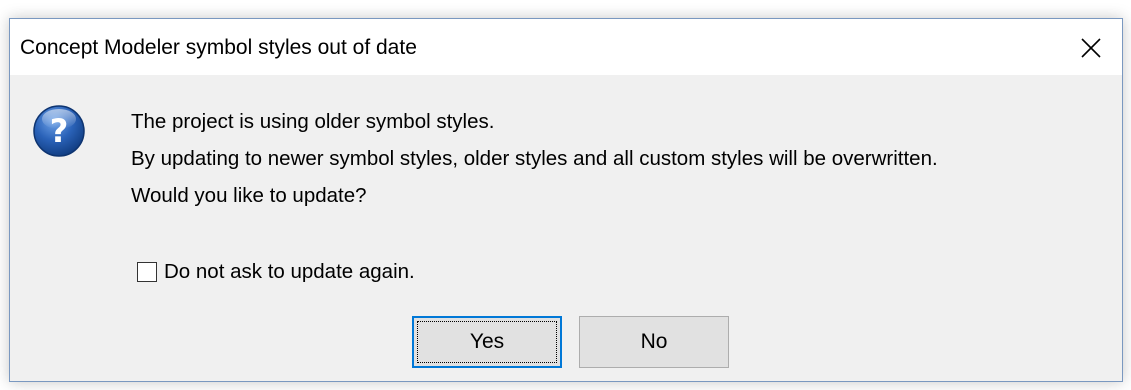  I want to click on no-button: No, so click(654, 342).